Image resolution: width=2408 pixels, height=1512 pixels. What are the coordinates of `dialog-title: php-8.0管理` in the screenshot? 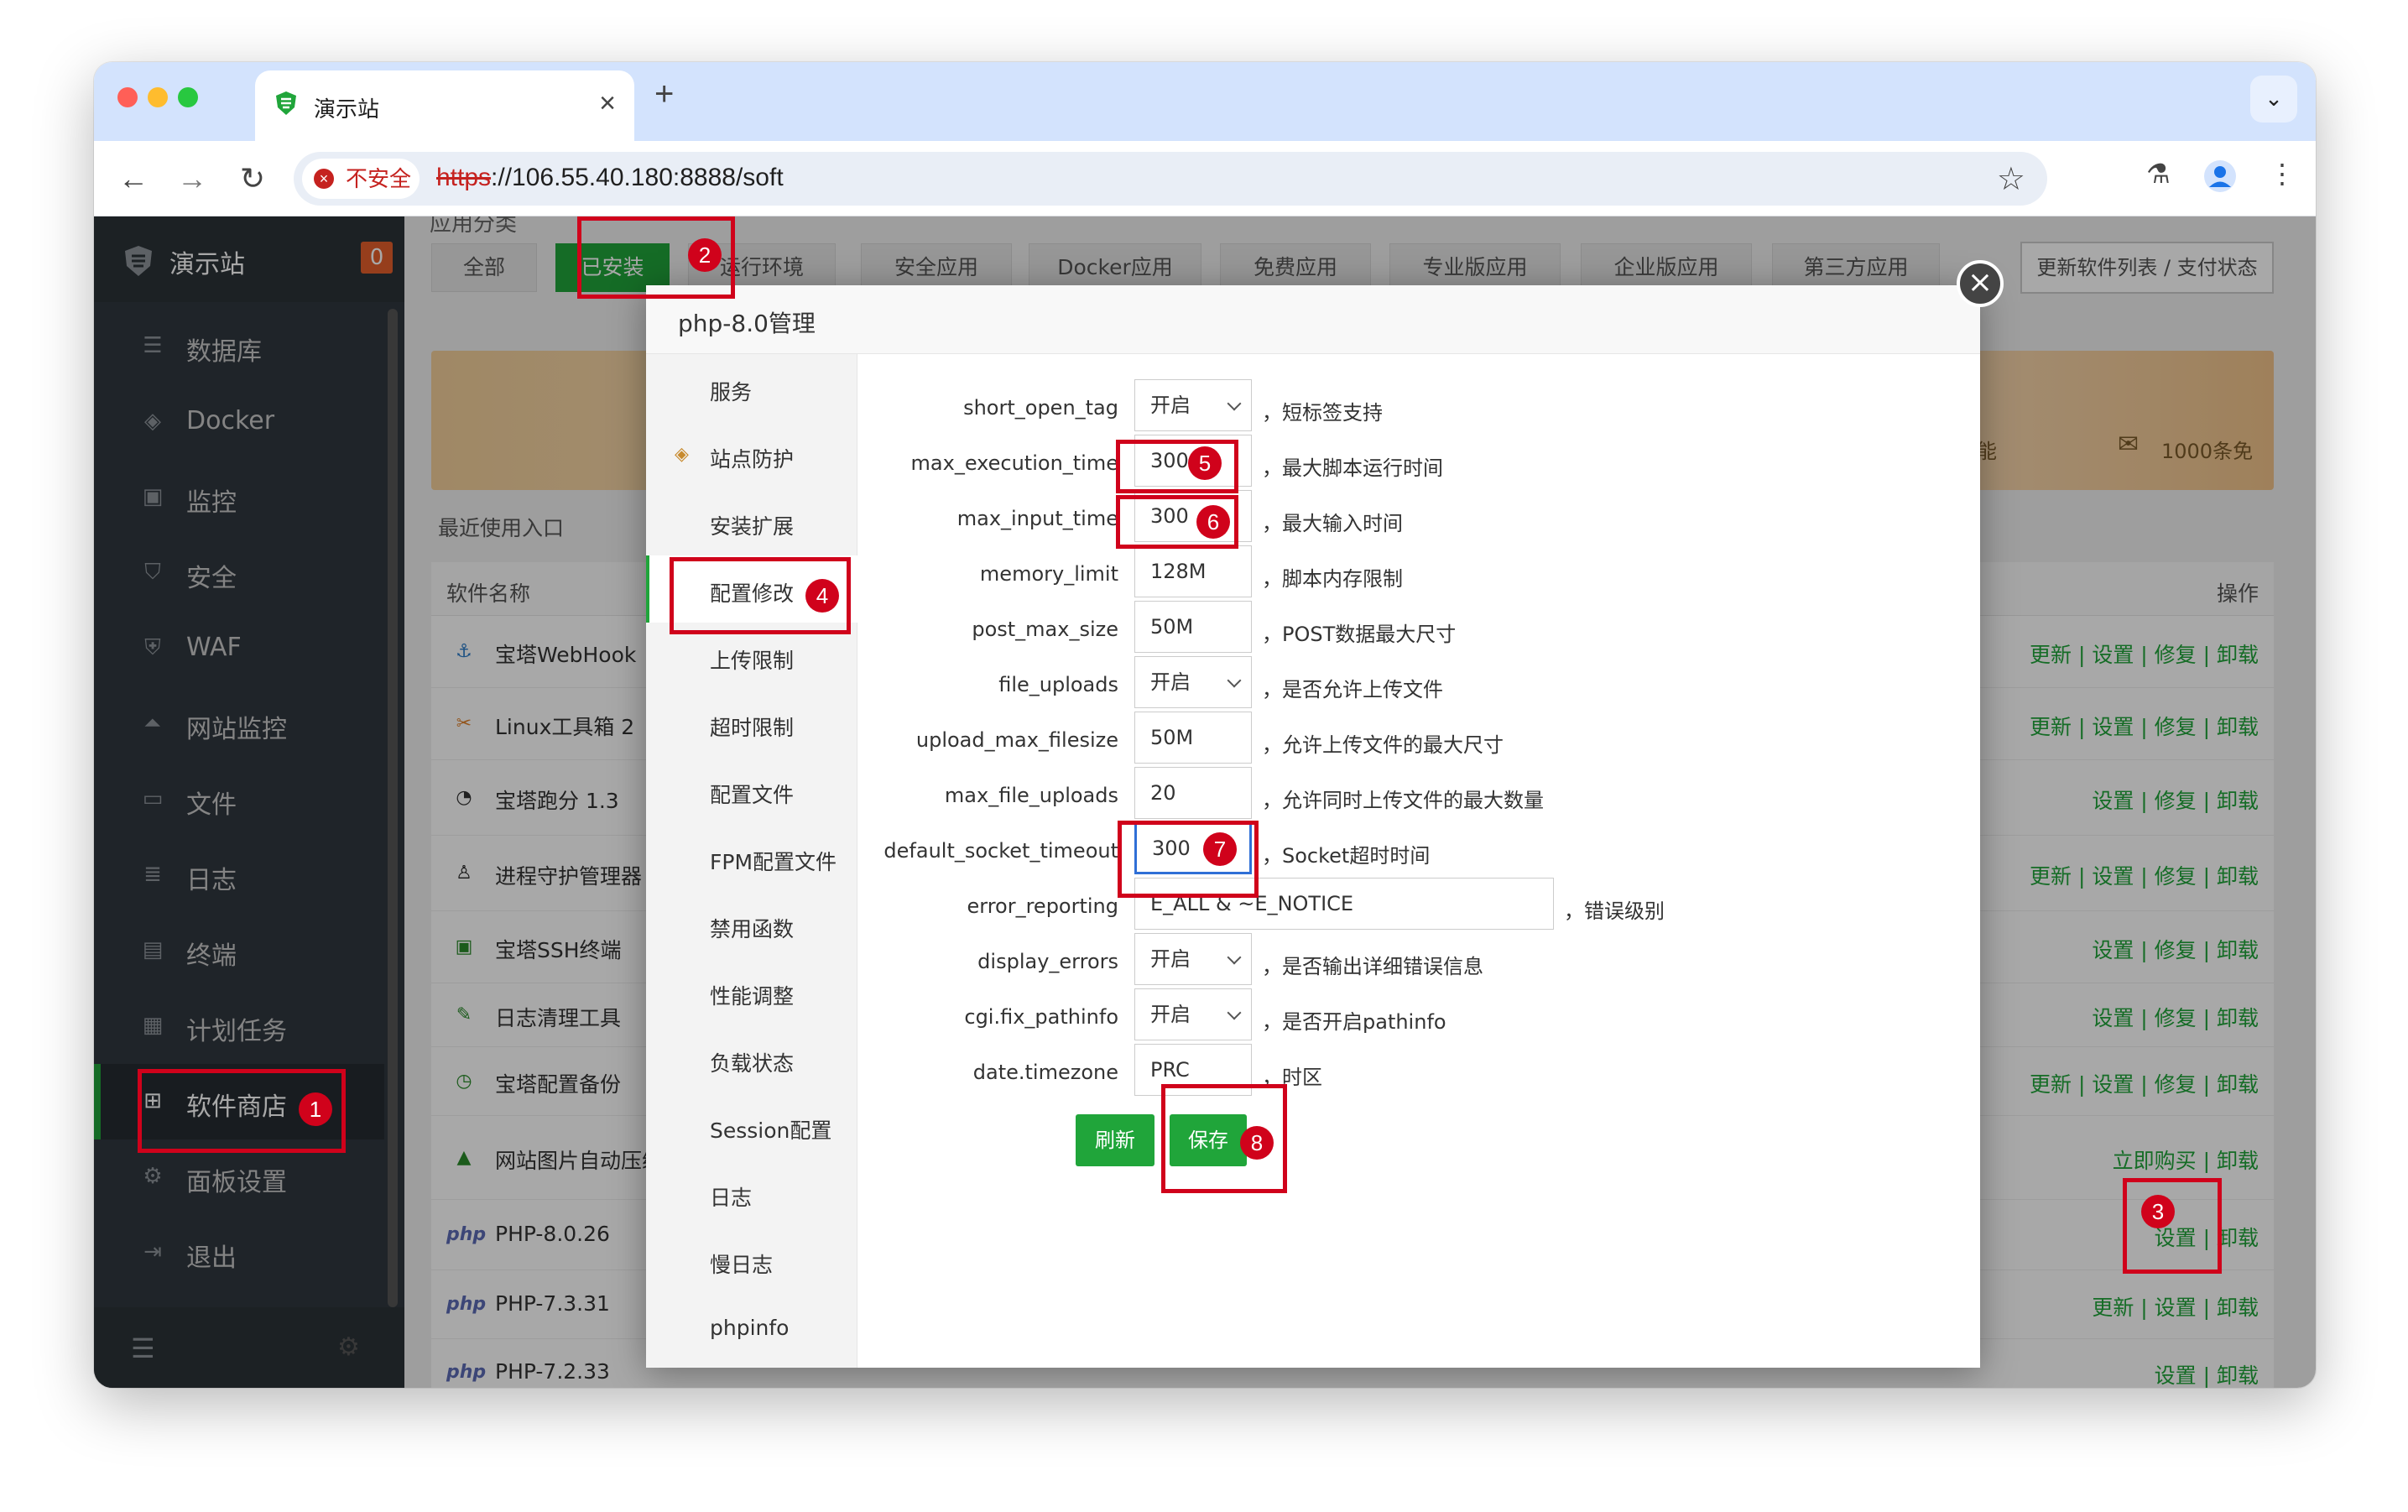 It's located at (747, 323).